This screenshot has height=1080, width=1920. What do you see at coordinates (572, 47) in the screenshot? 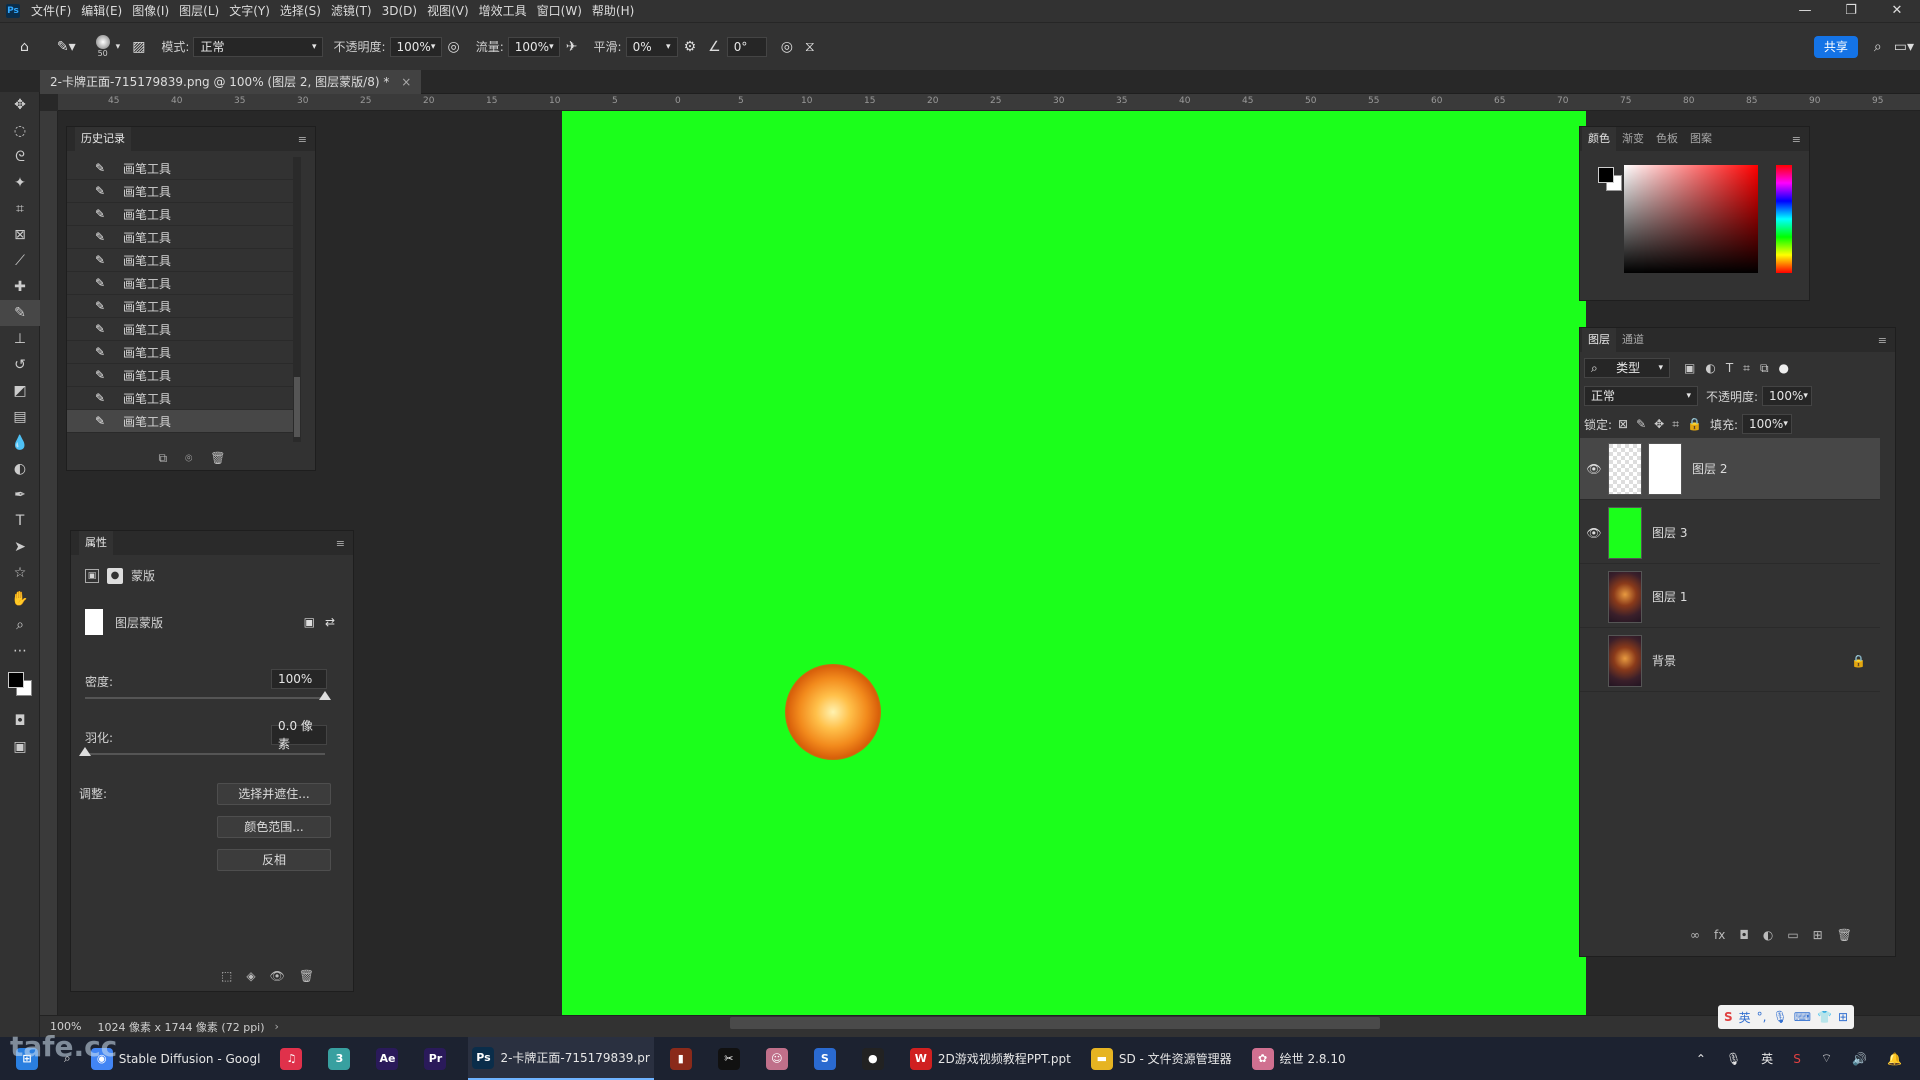
I see `airbrush-icon: ✈` at bounding box center [572, 47].